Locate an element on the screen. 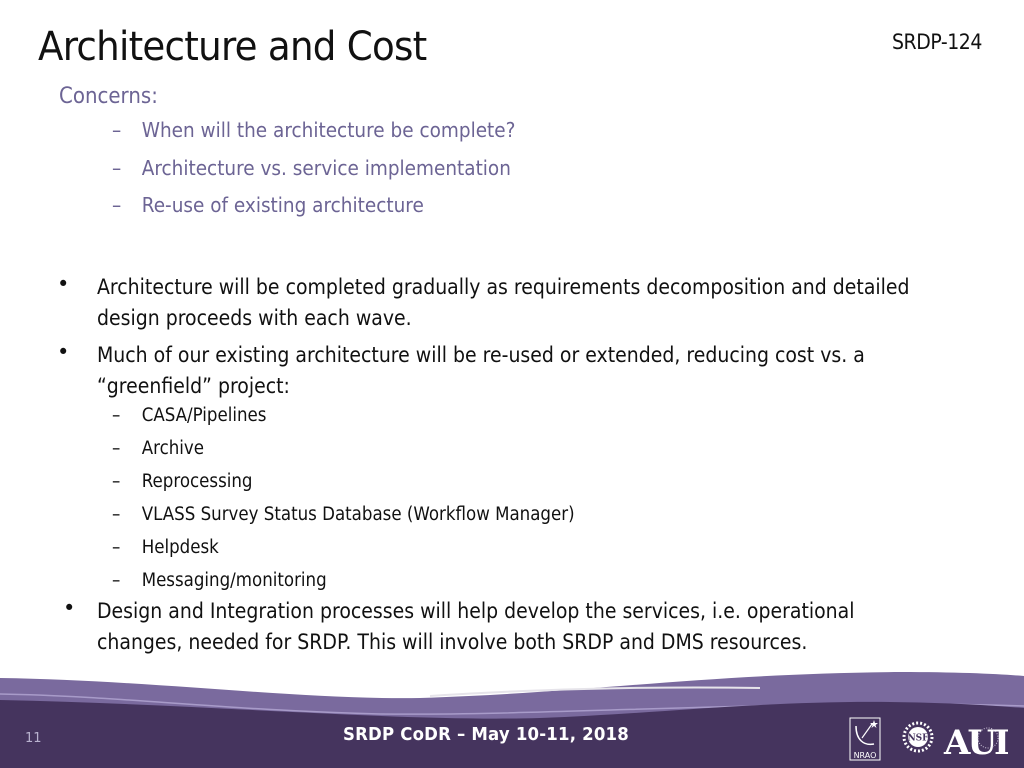  bullet-text-line: design proceeds with each wave. is located at coordinates (254, 318).